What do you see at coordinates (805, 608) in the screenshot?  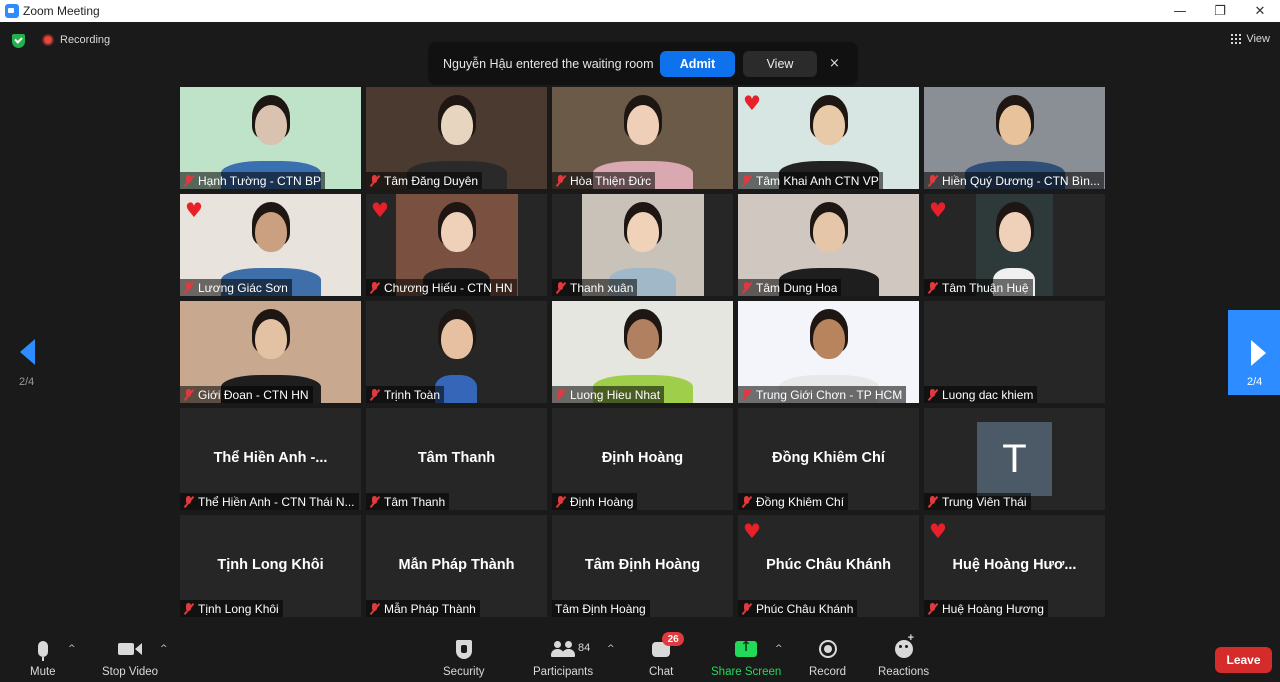 I see `participant-name: Phúc Châu Khánh` at bounding box center [805, 608].